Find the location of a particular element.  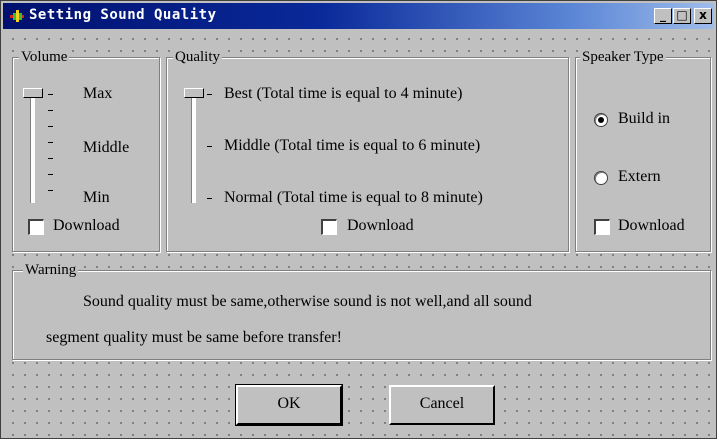

warning-group-label: Warning is located at coordinates (51, 270).